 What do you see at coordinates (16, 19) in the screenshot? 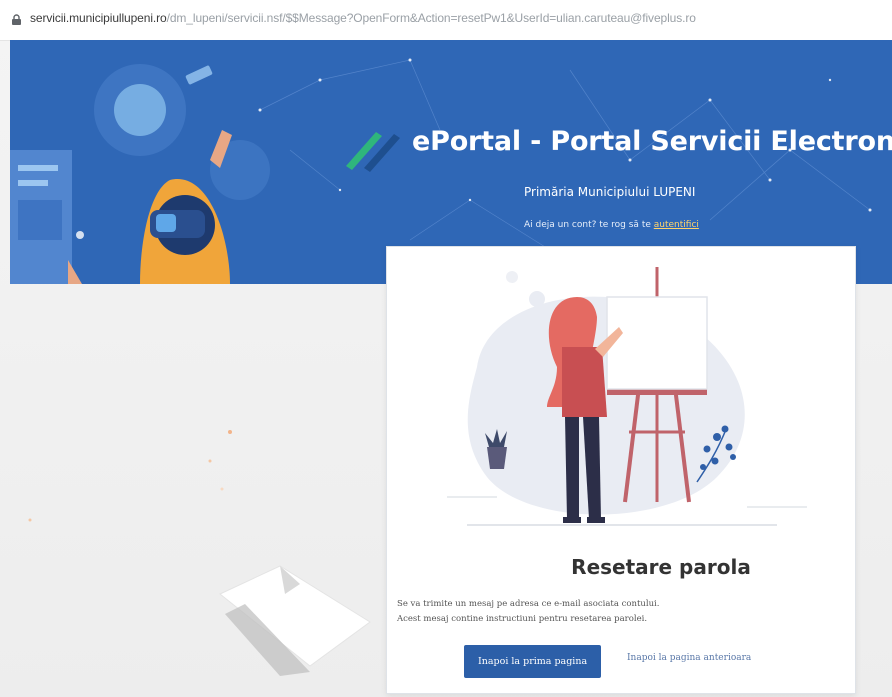
I see `lock-icon` at bounding box center [16, 19].